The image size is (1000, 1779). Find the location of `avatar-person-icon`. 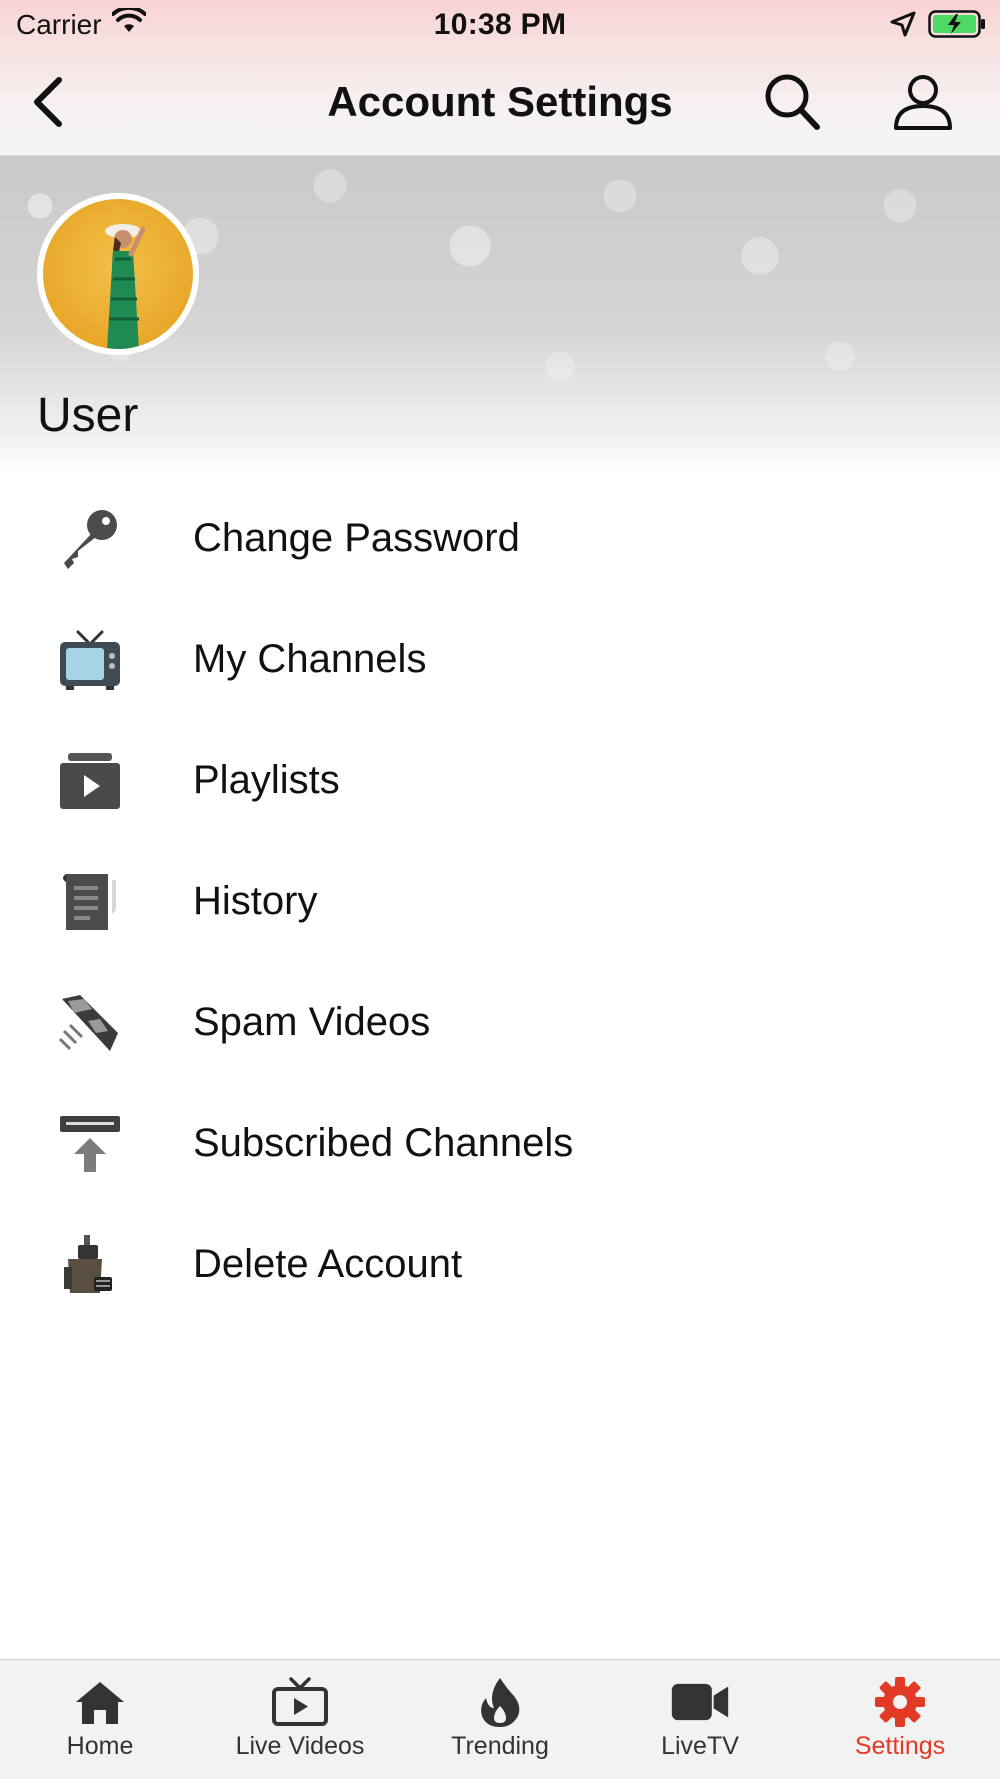

avatar-person-icon is located at coordinates (125, 286).